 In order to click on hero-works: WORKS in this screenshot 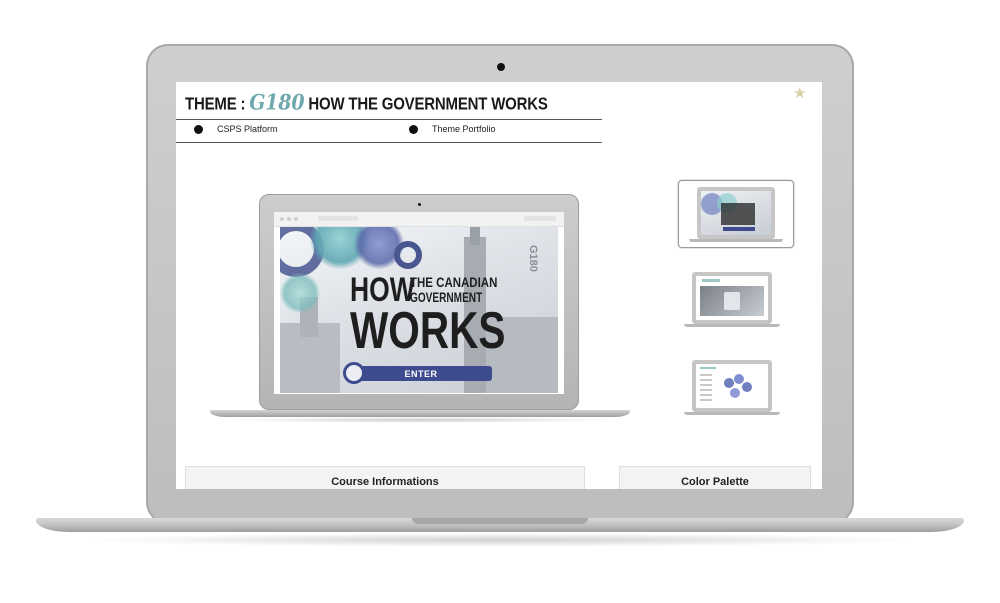, I will do `click(428, 331)`.